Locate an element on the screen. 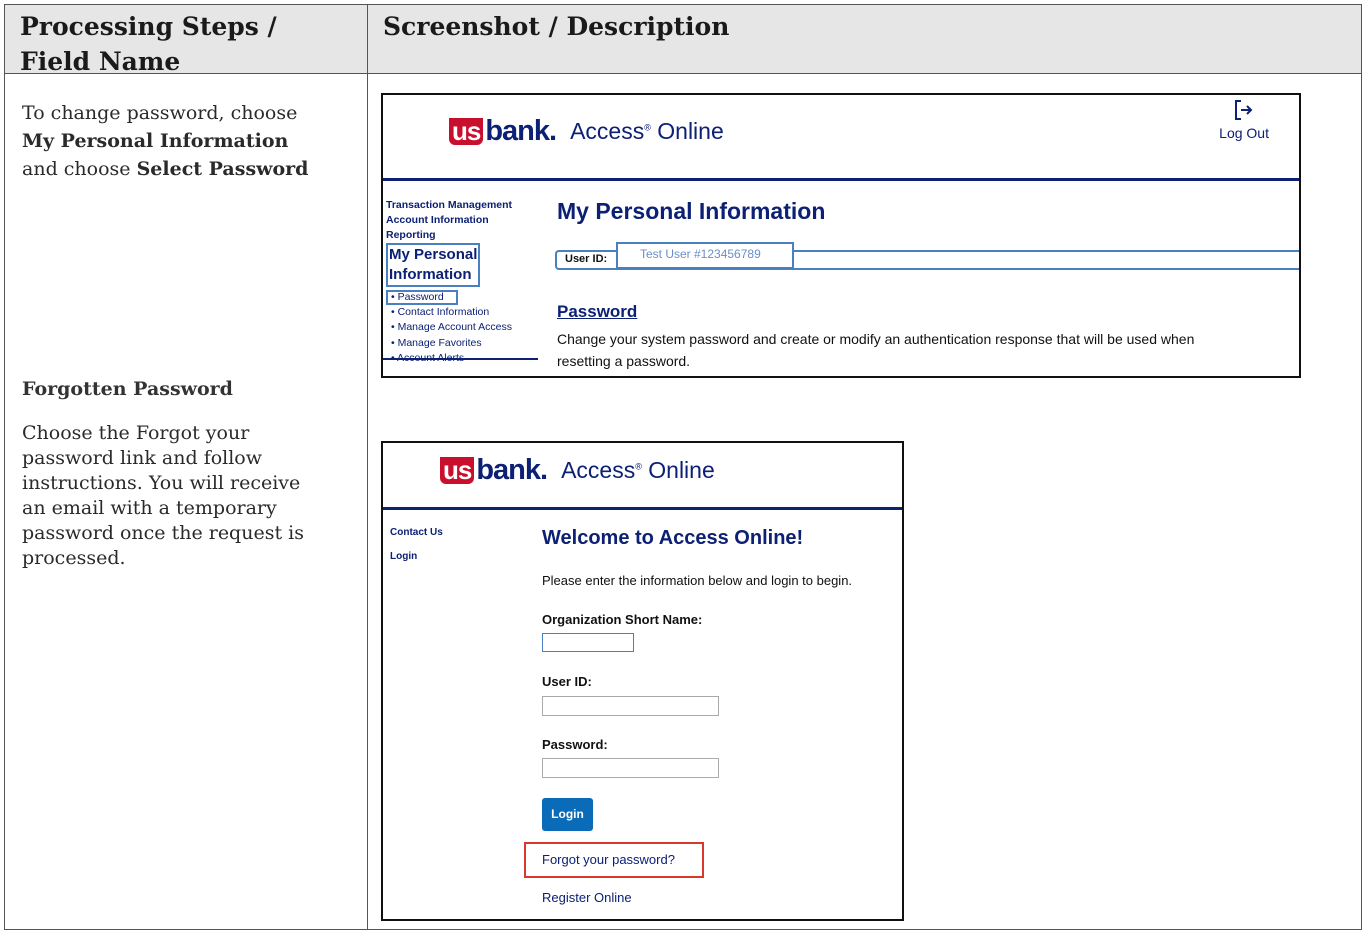  nav-transaction-management: Transaction Management is located at coordinates (461, 205).